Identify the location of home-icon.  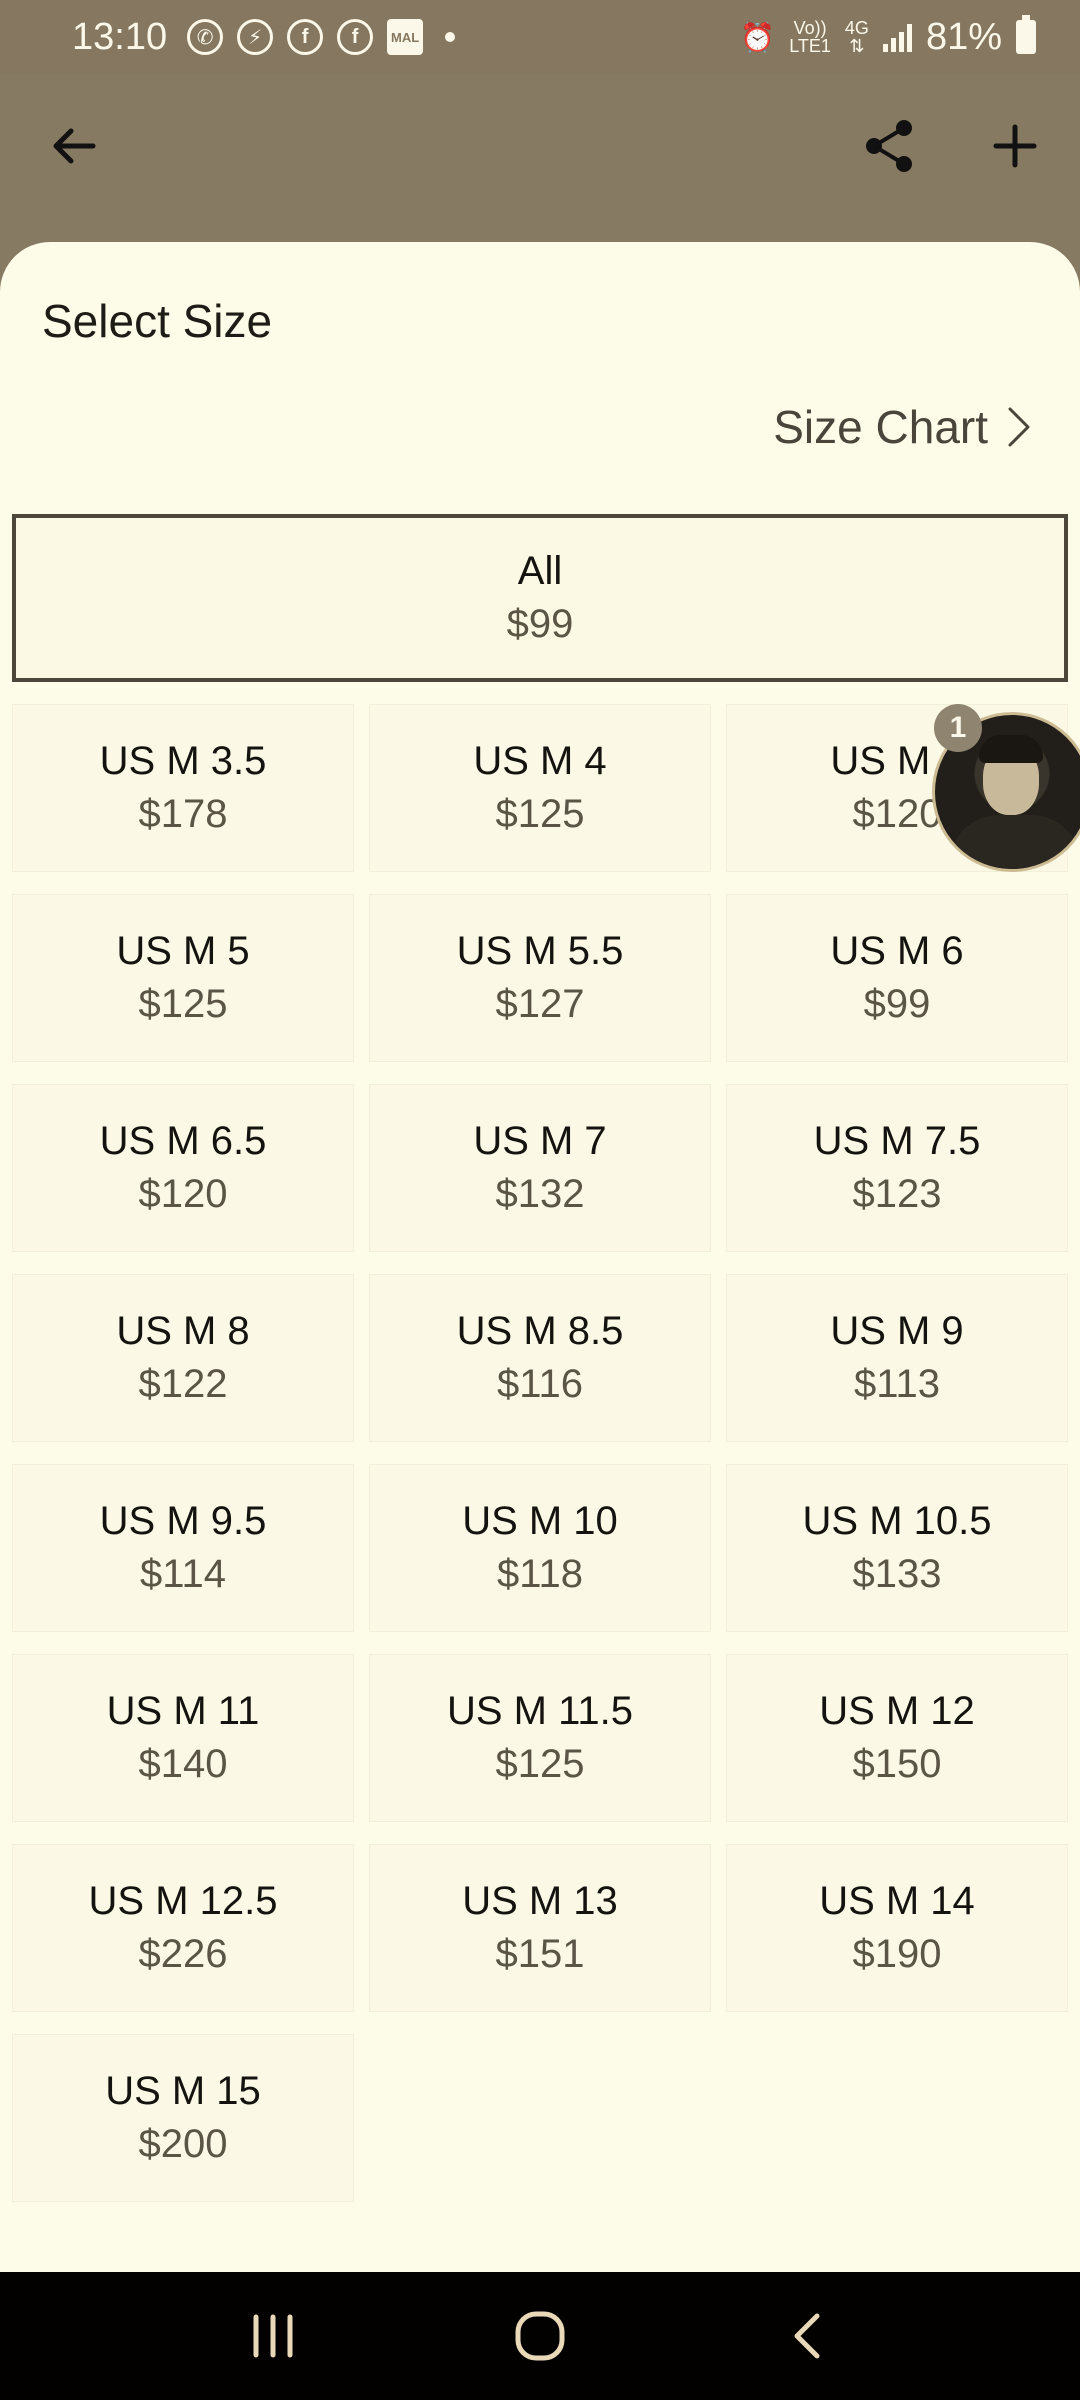
(540, 2336).